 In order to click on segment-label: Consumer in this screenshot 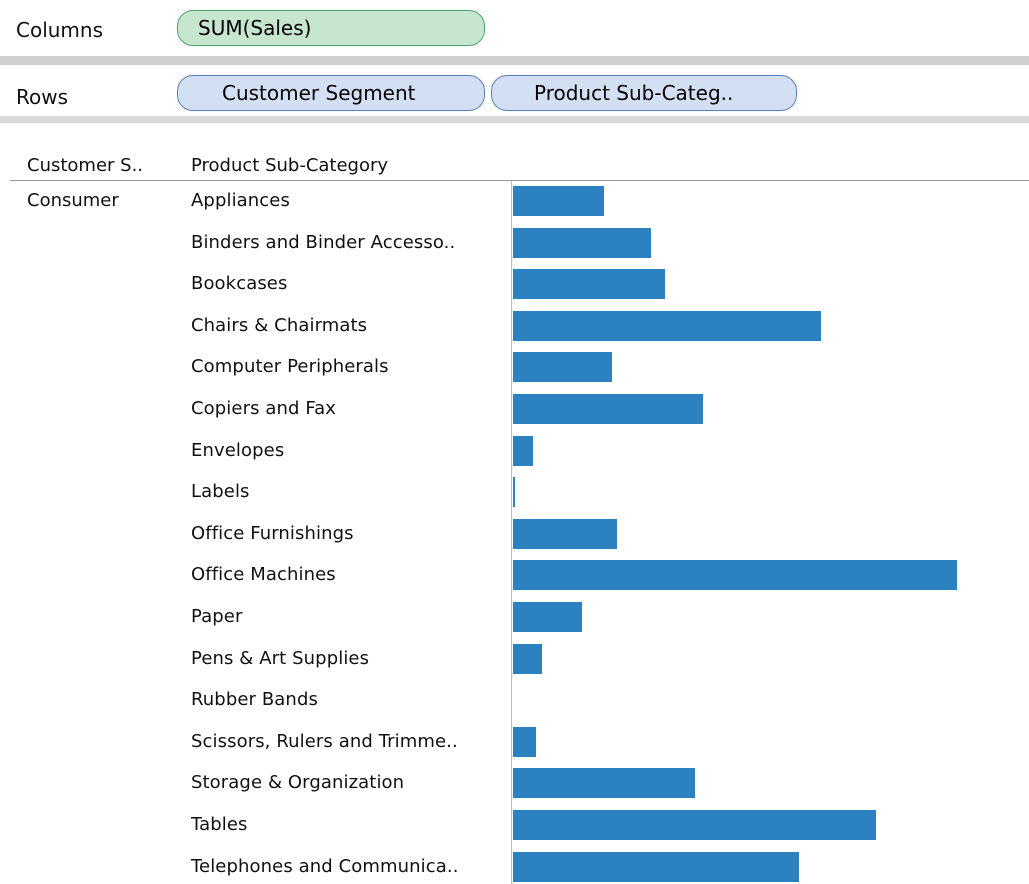, I will do `click(73, 200)`.